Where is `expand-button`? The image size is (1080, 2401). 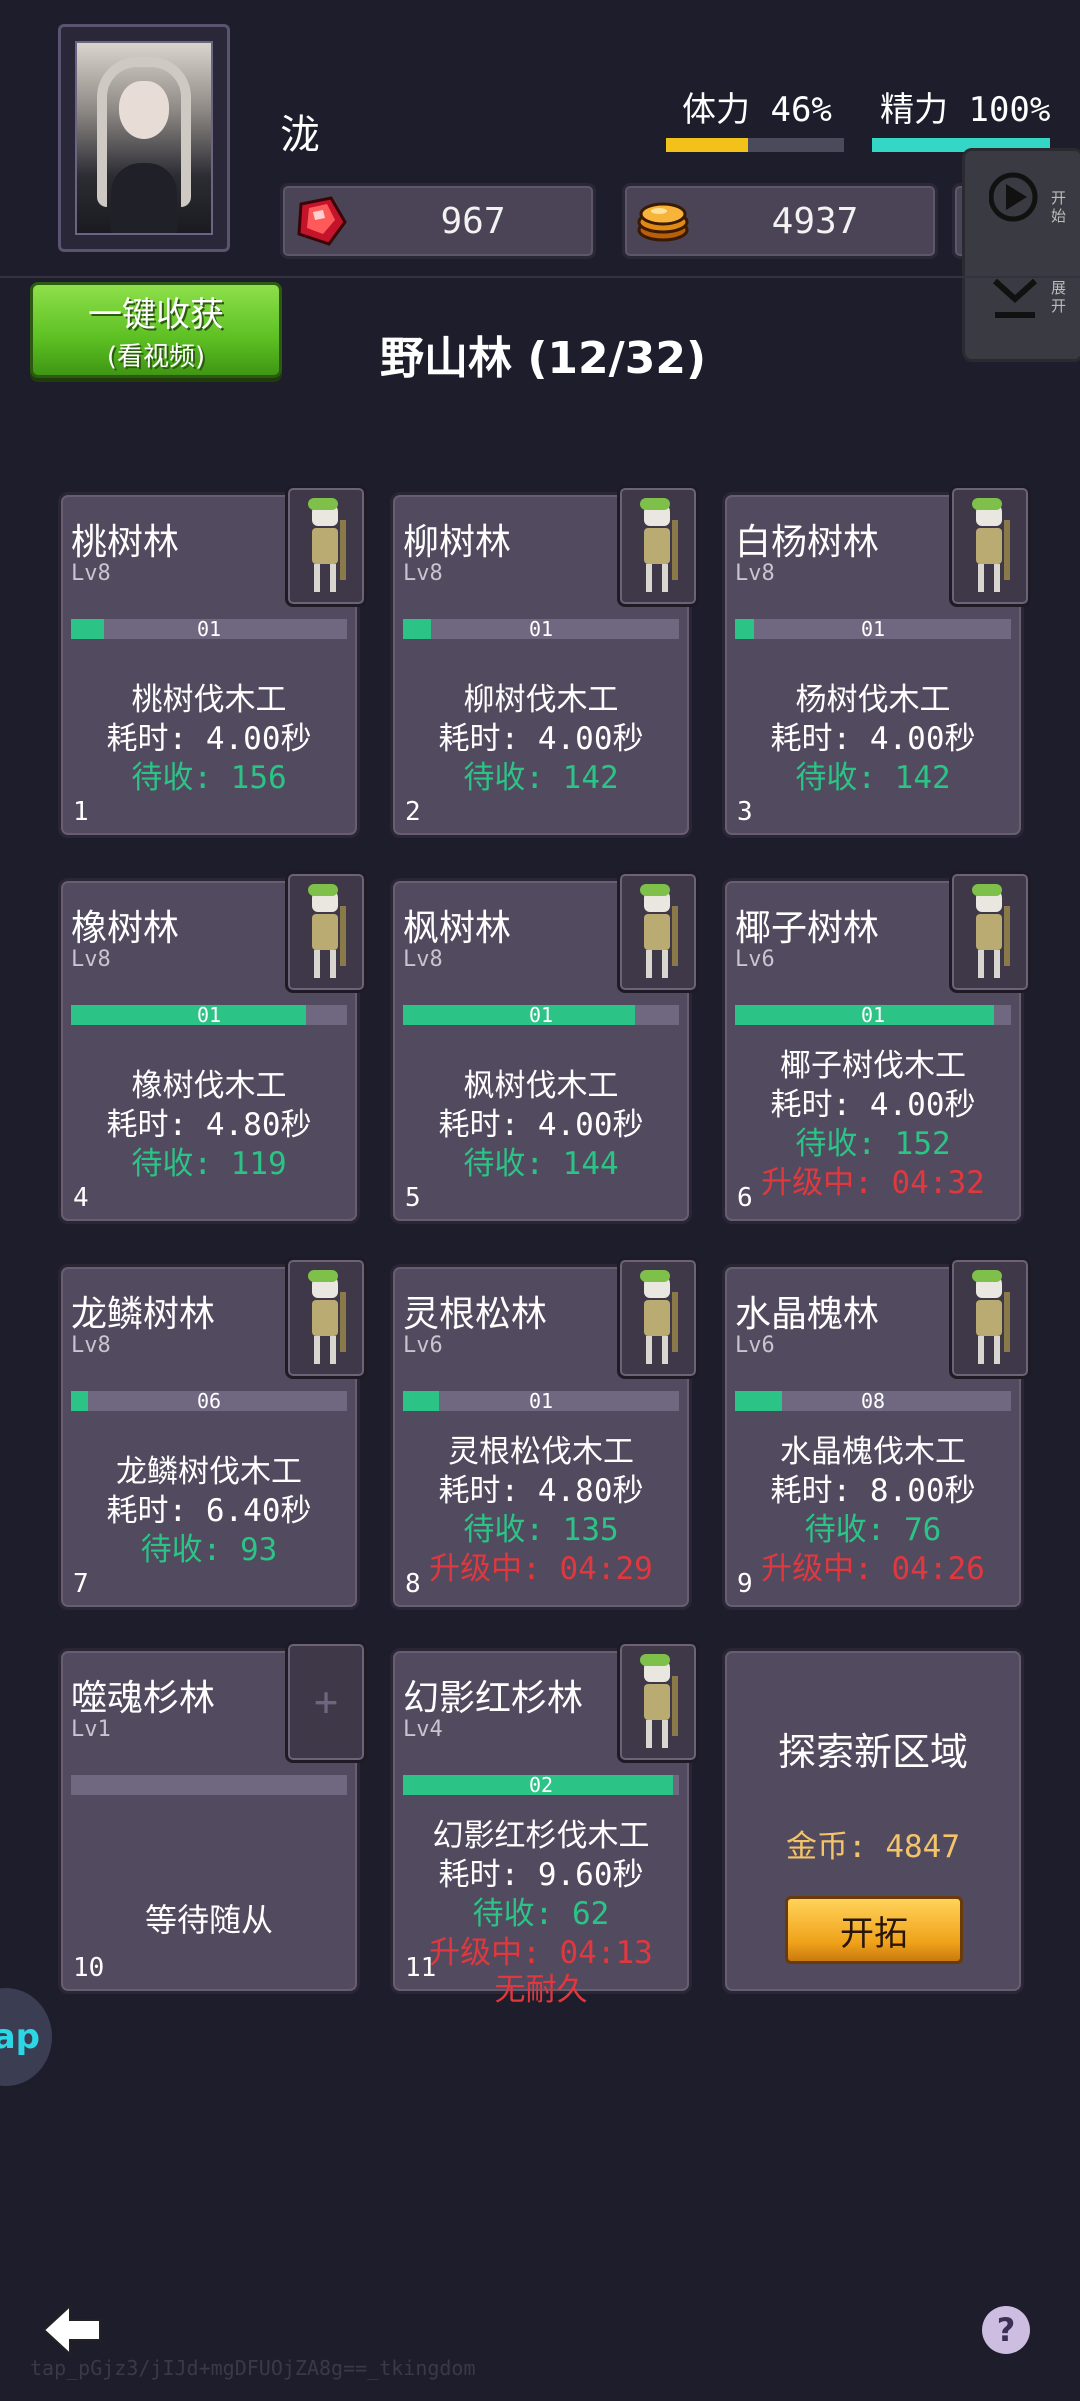 expand-button is located at coordinates (1015, 301).